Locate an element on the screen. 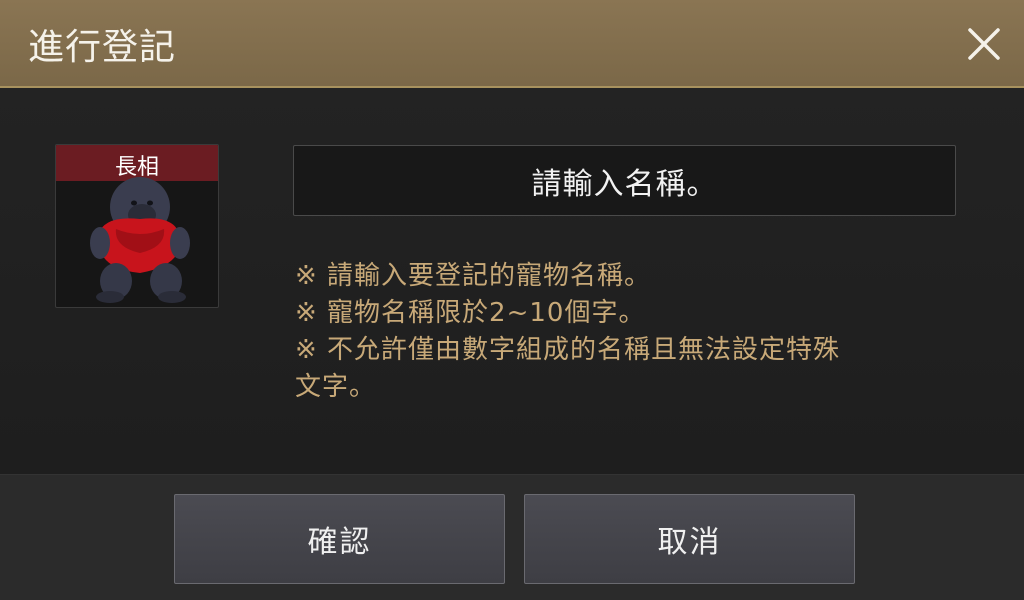 This screenshot has width=1024, height=600. confirm-button: 確認 is located at coordinates (339, 539).